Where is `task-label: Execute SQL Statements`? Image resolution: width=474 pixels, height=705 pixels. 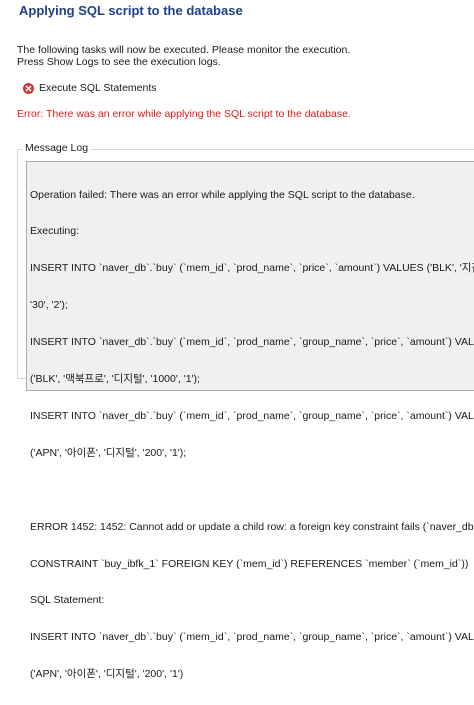
task-label: Execute SQL Statements is located at coordinates (98, 88).